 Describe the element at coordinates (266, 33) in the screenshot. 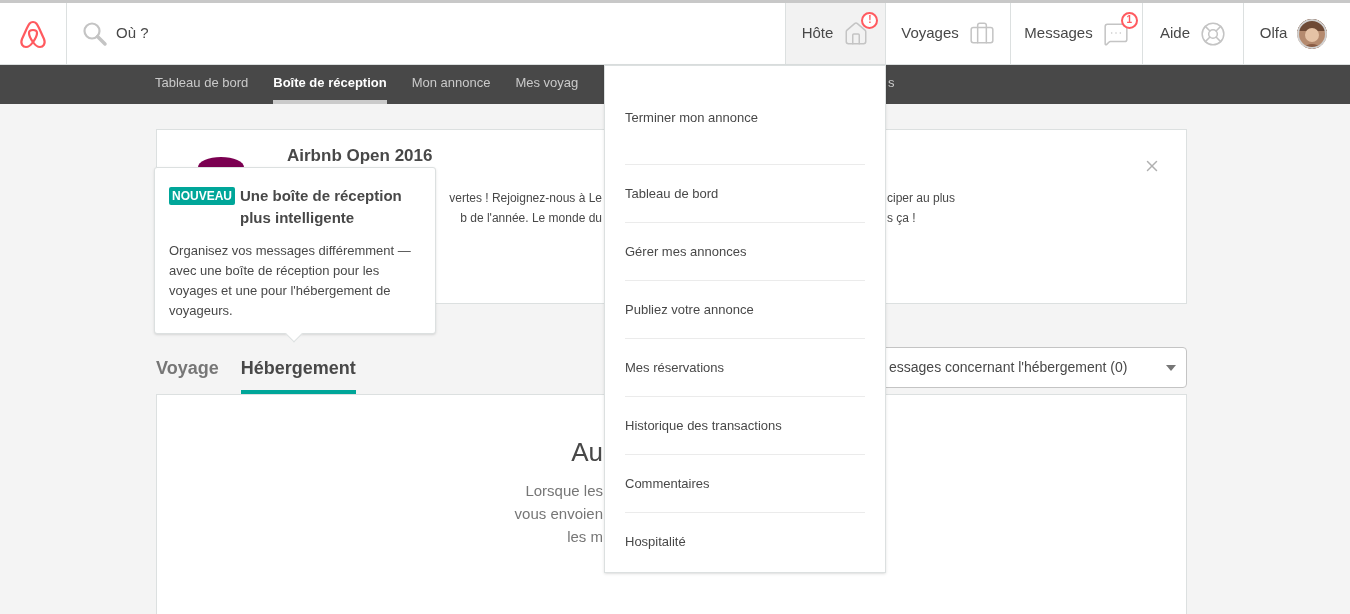

I see `search-field: Où ?` at that location.